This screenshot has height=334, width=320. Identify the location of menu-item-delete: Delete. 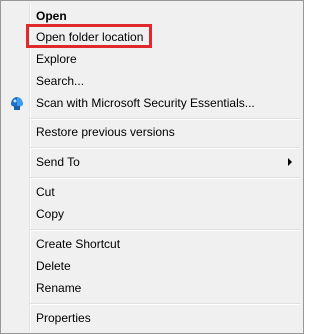
(152, 266).